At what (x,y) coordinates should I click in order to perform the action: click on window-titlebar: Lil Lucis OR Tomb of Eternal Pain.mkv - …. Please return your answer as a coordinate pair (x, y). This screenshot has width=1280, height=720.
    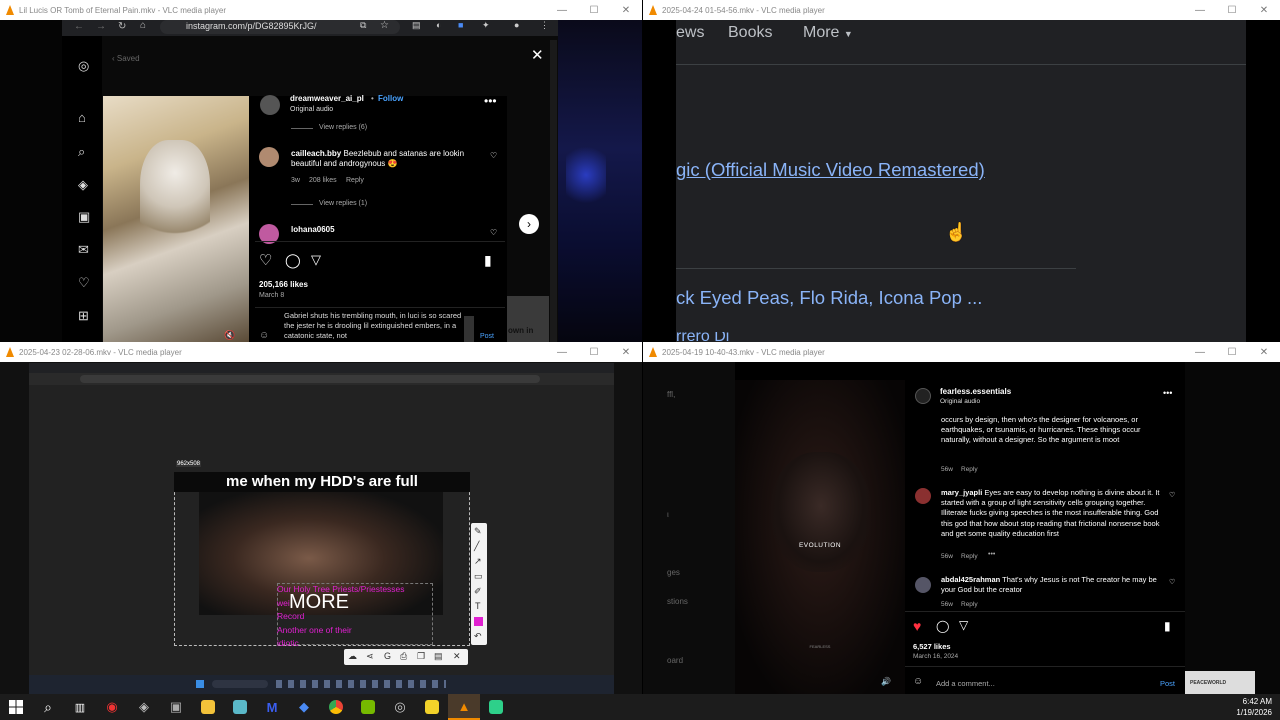
    Looking at the image, I should click on (321, 10).